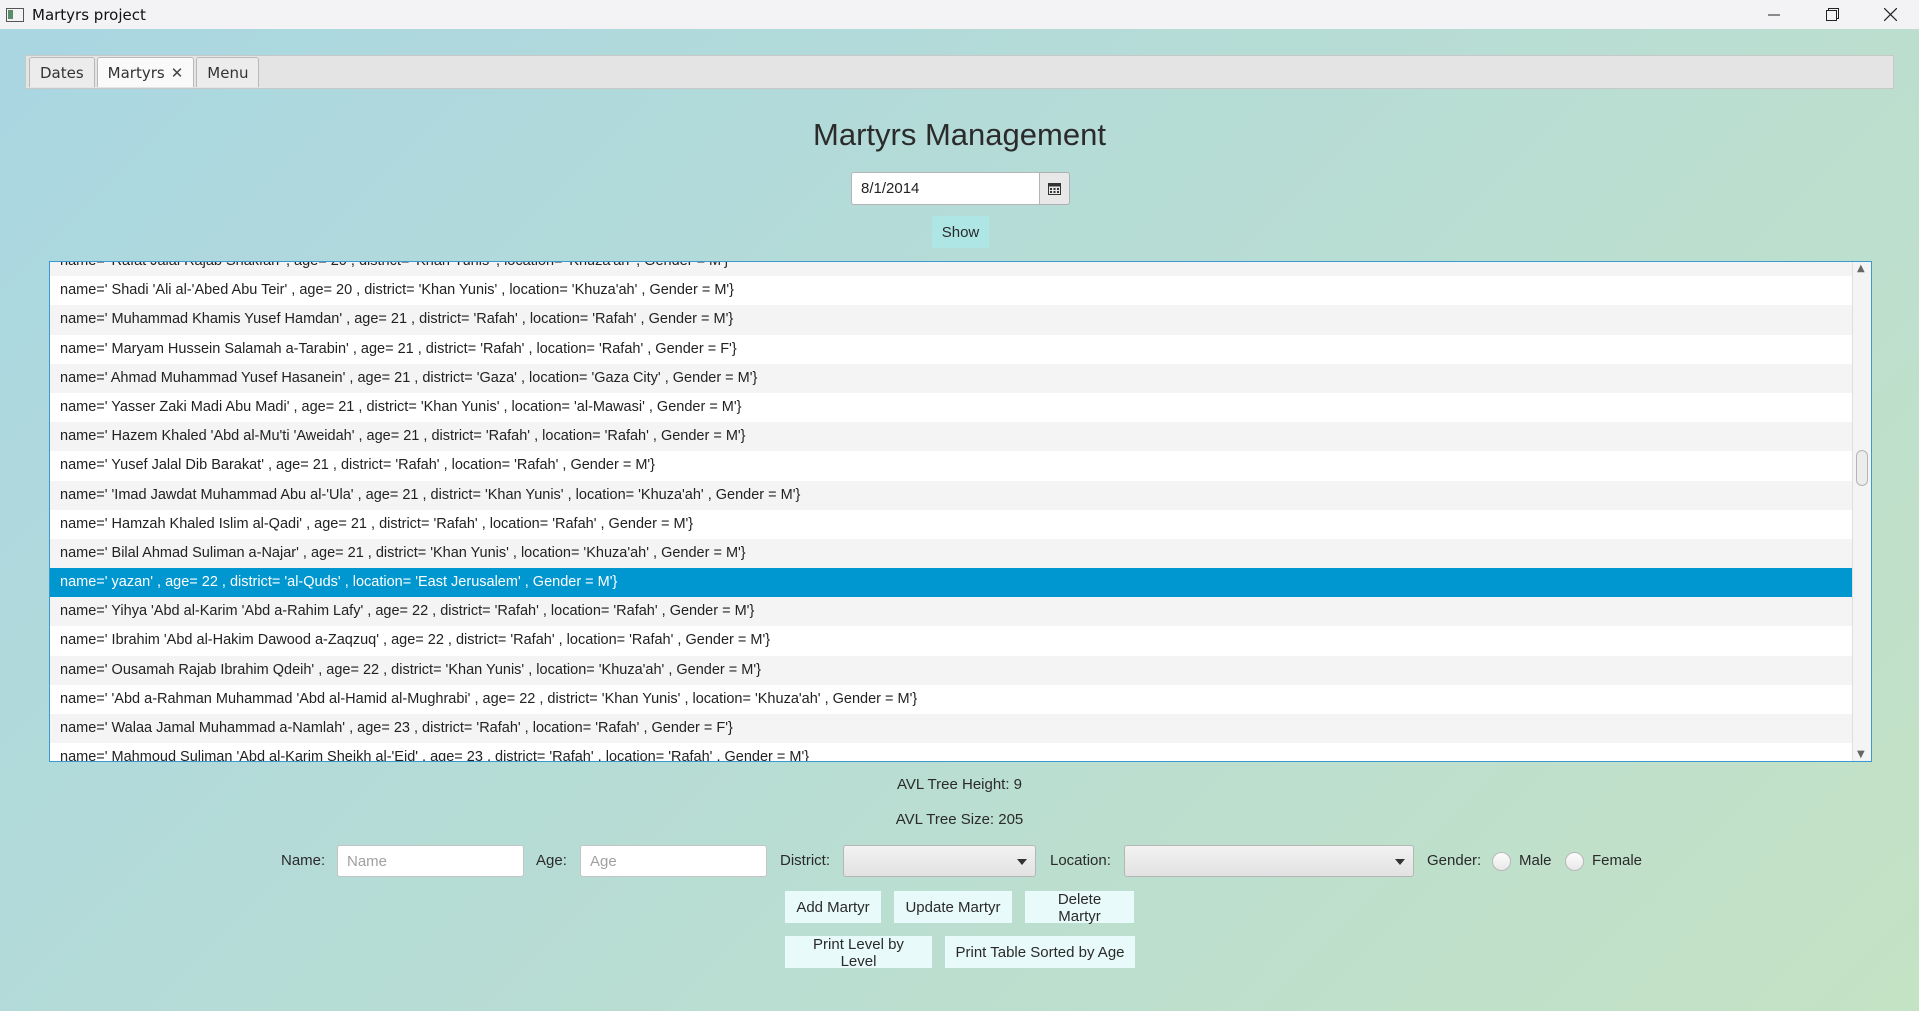 This screenshot has width=1919, height=1011. What do you see at coordinates (1454, 860) in the screenshot?
I see `gender-label: Gender:` at bounding box center [1454, 860].